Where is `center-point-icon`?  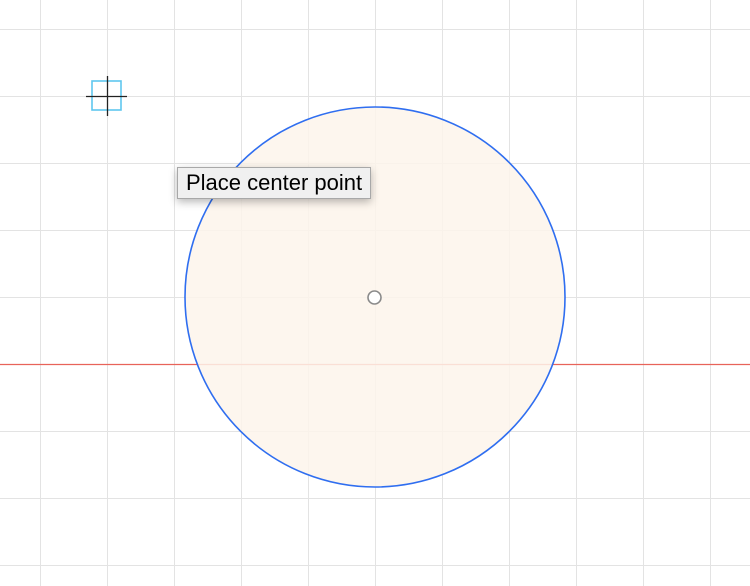
center-point-icon is located at coordinates (374, 297).